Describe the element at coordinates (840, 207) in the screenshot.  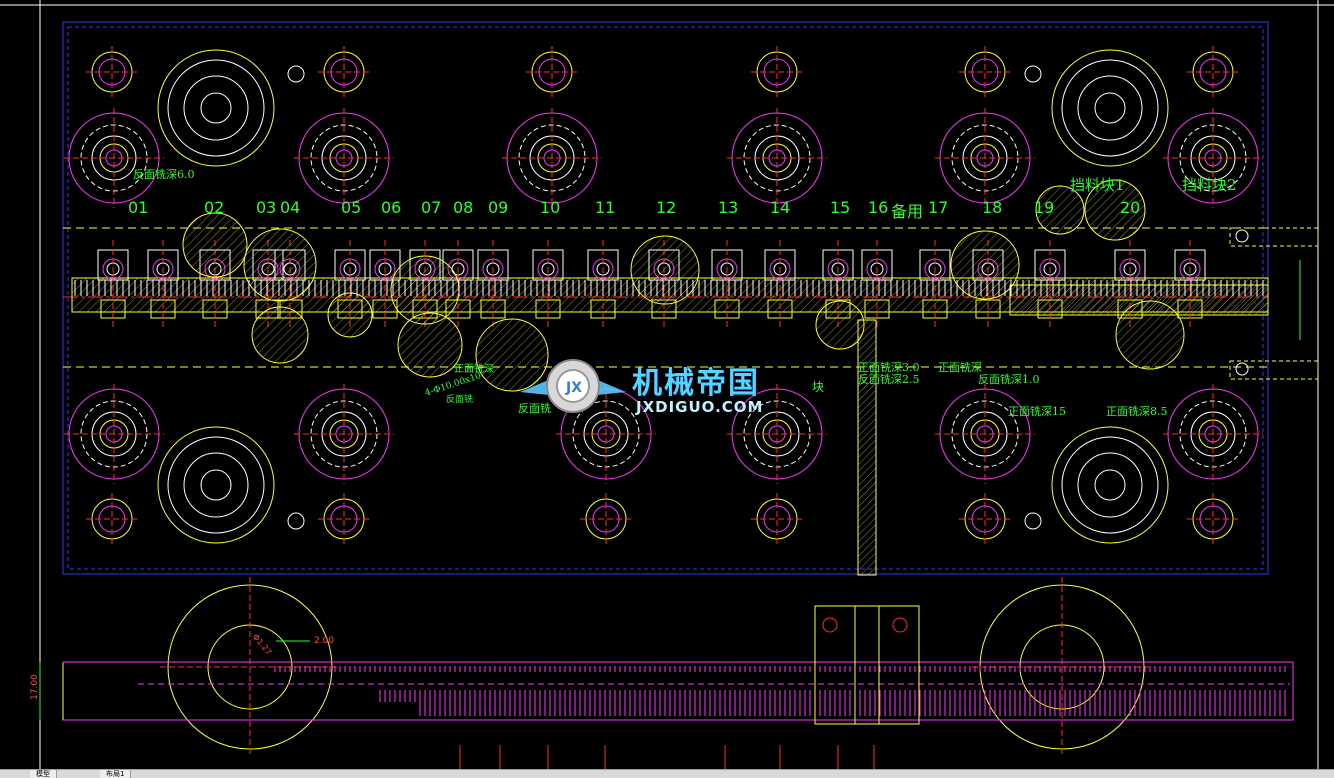
I see `station-label-15: 15` at that location.